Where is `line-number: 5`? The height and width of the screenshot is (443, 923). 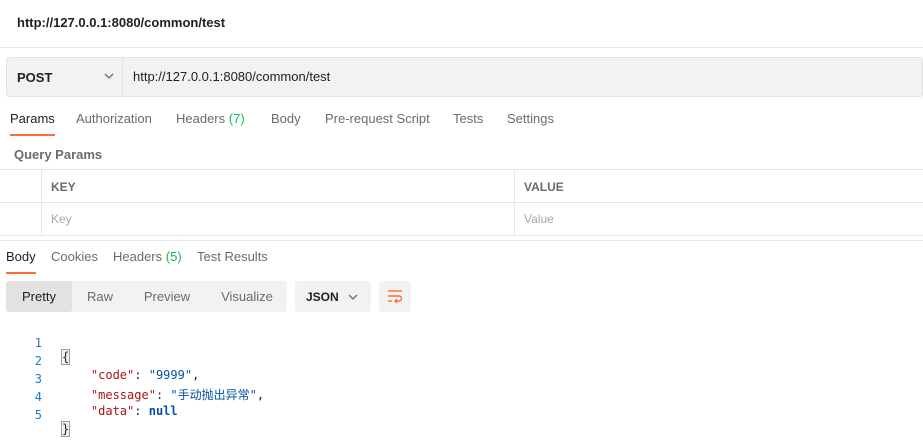 line-number: 5 is located at coordinates (38, 415).